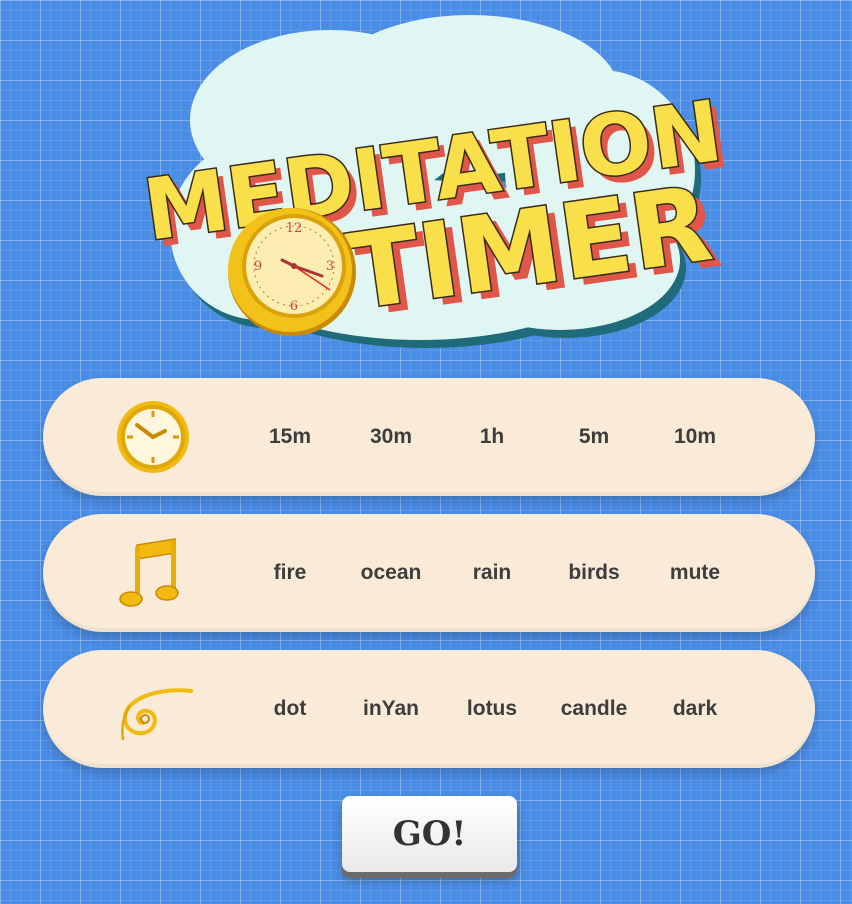 This screenshot has height=904, width=852. Describe the element at coordinates (492, 573) in the screenshot. I see `option-rain: rain` at that location.